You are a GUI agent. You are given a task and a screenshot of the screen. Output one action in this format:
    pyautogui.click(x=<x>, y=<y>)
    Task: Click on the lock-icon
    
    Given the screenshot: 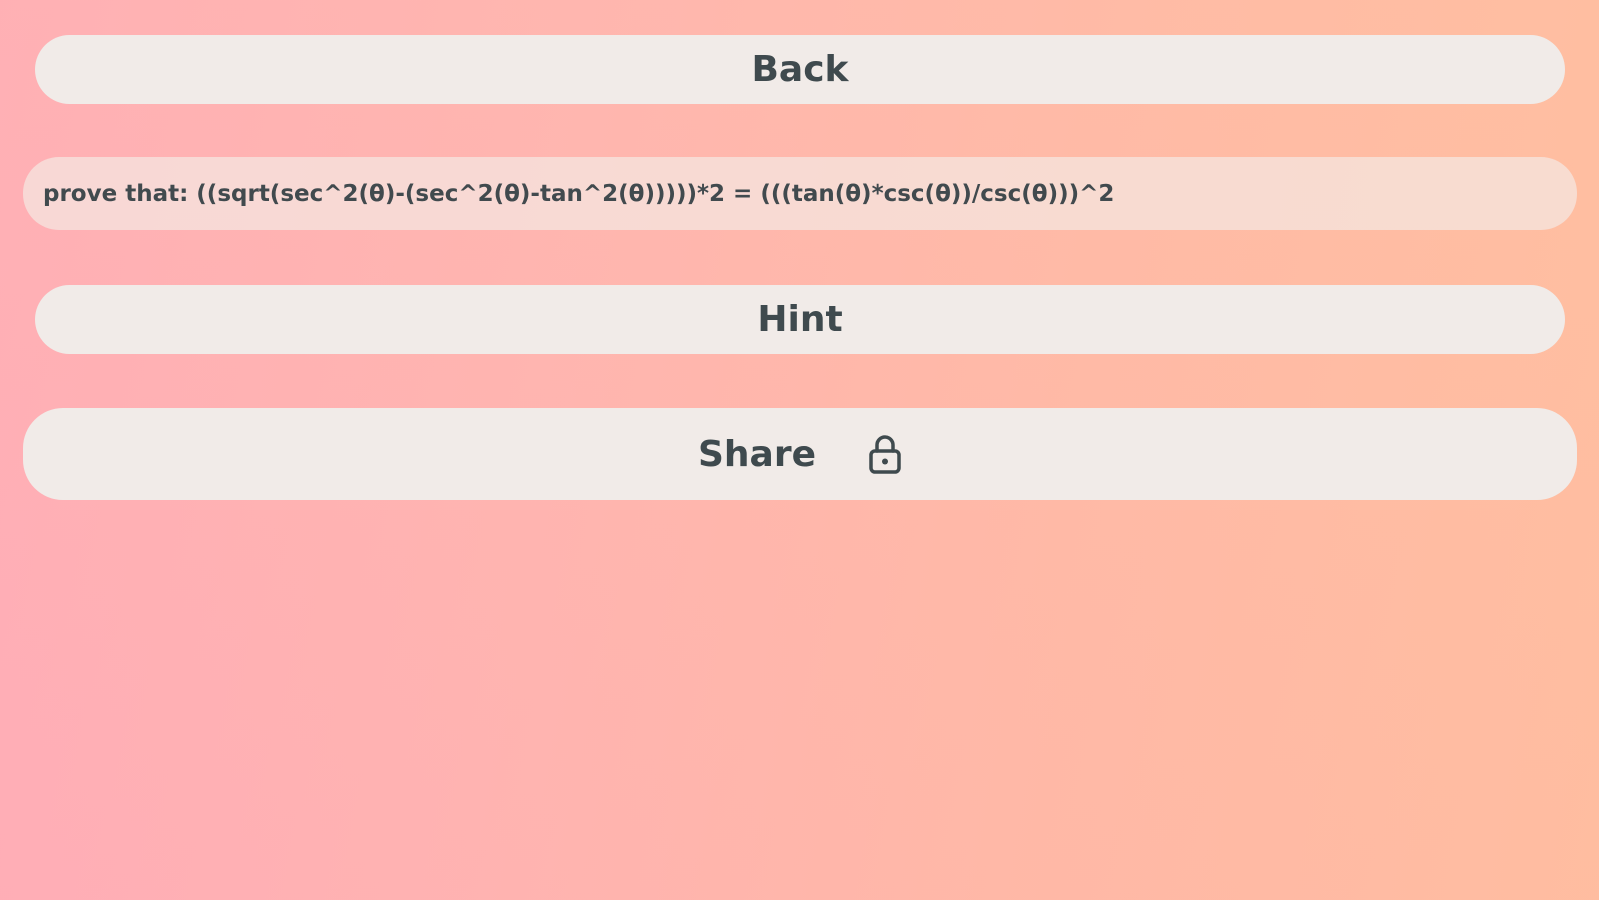 What is the action you would take?
    pyautogui.click(x=885, y=454)
    